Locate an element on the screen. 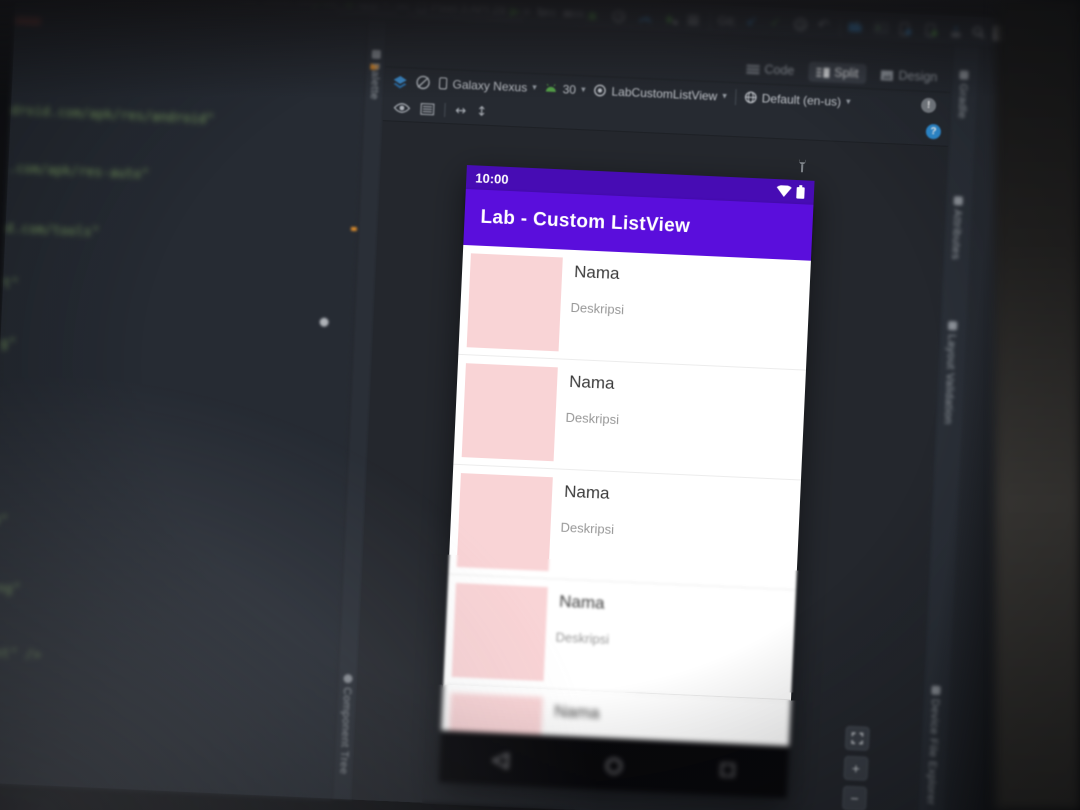 Image resolution: width=1080 pixels, height=810 pixels. code-tab-icon is located at coordinates (753, 69).